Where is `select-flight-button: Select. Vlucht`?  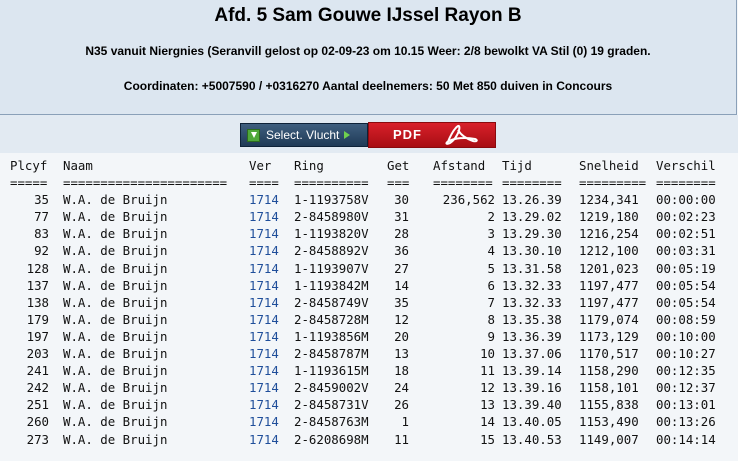 select-flight-button: Select. Vlucht is located at coordinates (304, 135).